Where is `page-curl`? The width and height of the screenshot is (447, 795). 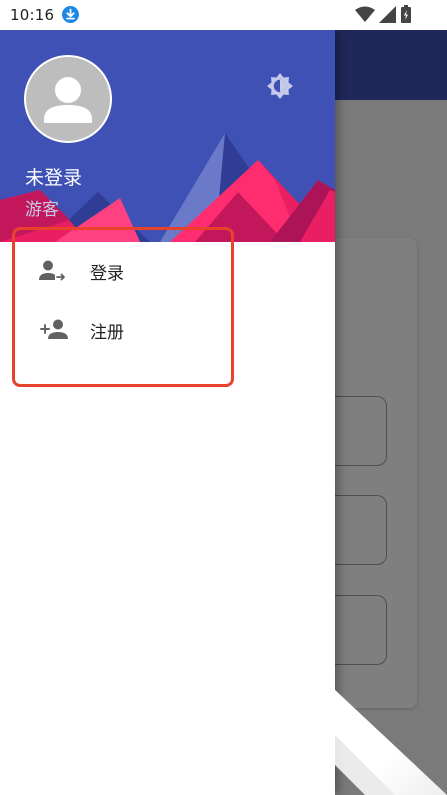
page-curl is located at coordinates (391, 742).